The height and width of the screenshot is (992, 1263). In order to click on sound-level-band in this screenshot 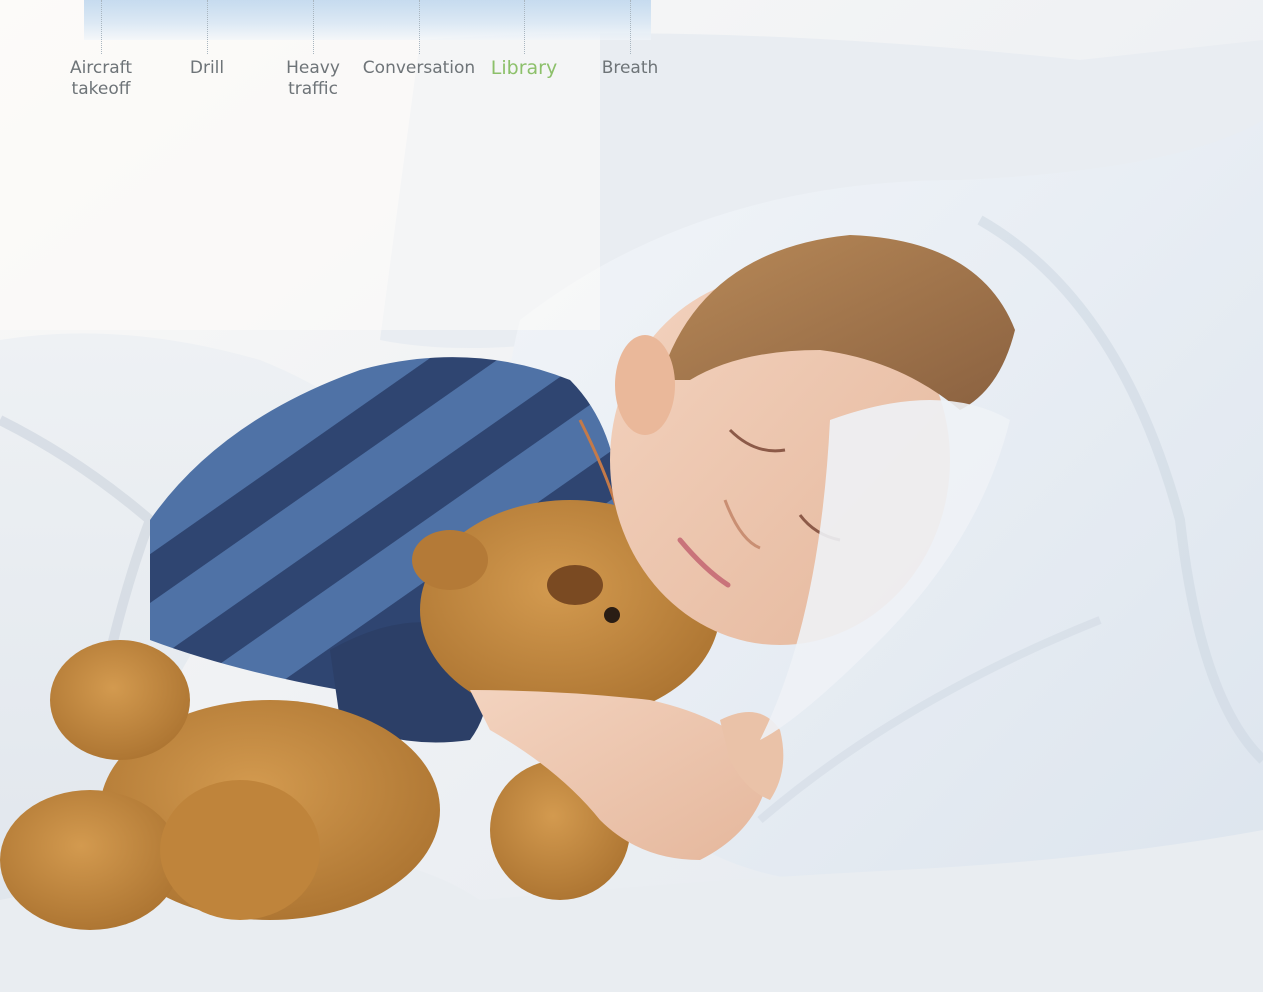, I will do `click(367, 20)`.